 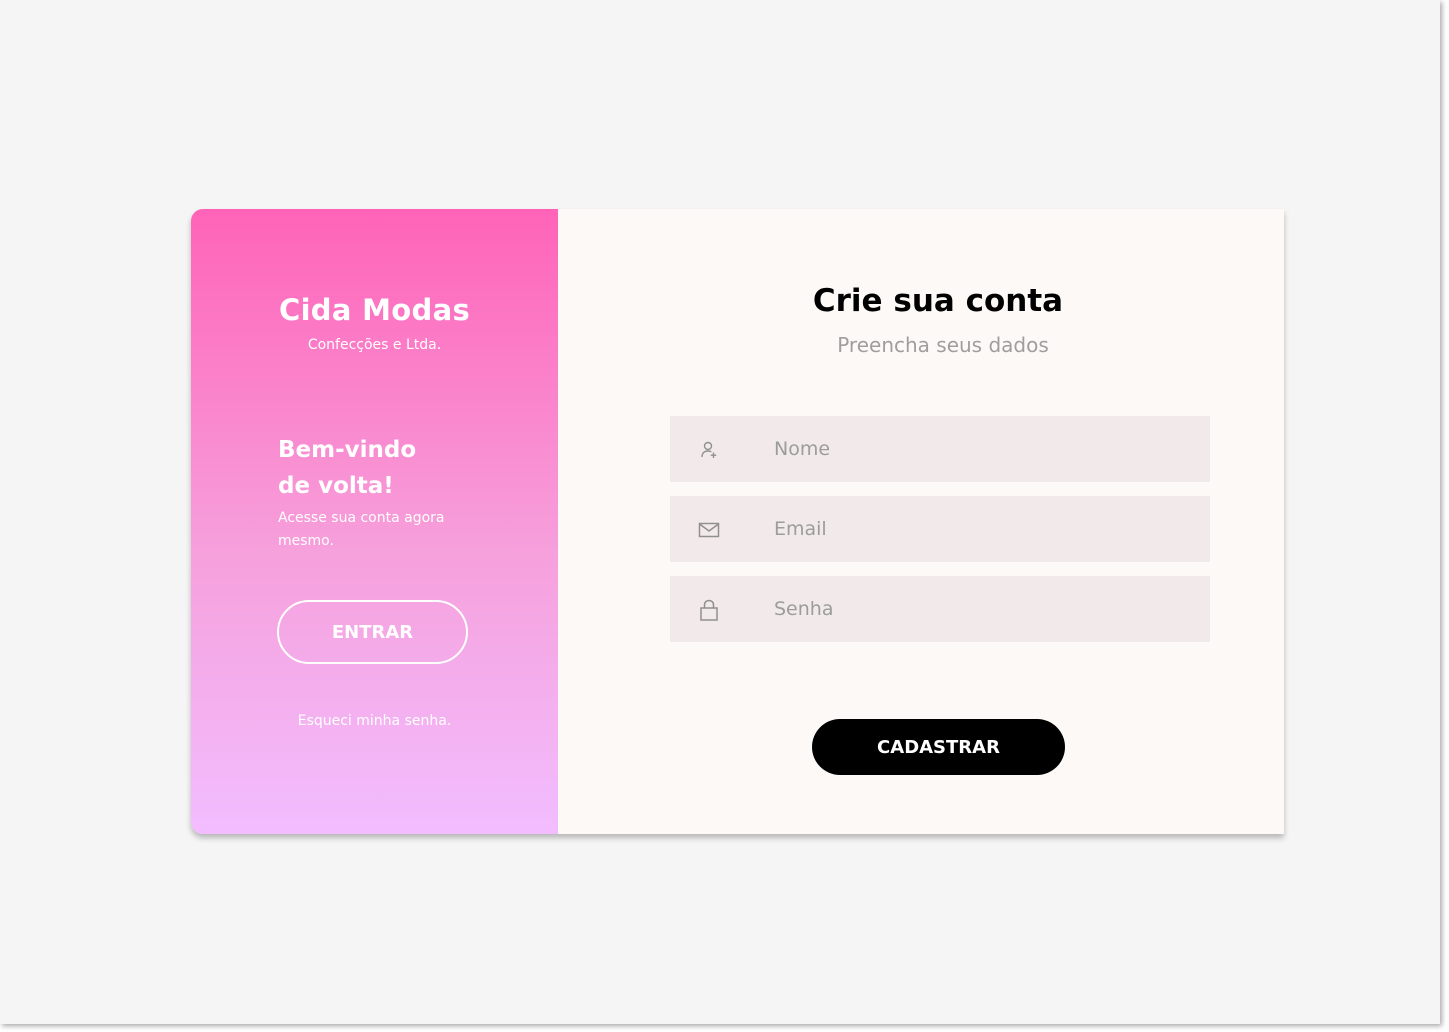 What do you see at coordinates (374, 310) in the screenshot?
I see `brand-name: Cida Modas` at bounding box center [374, 310].